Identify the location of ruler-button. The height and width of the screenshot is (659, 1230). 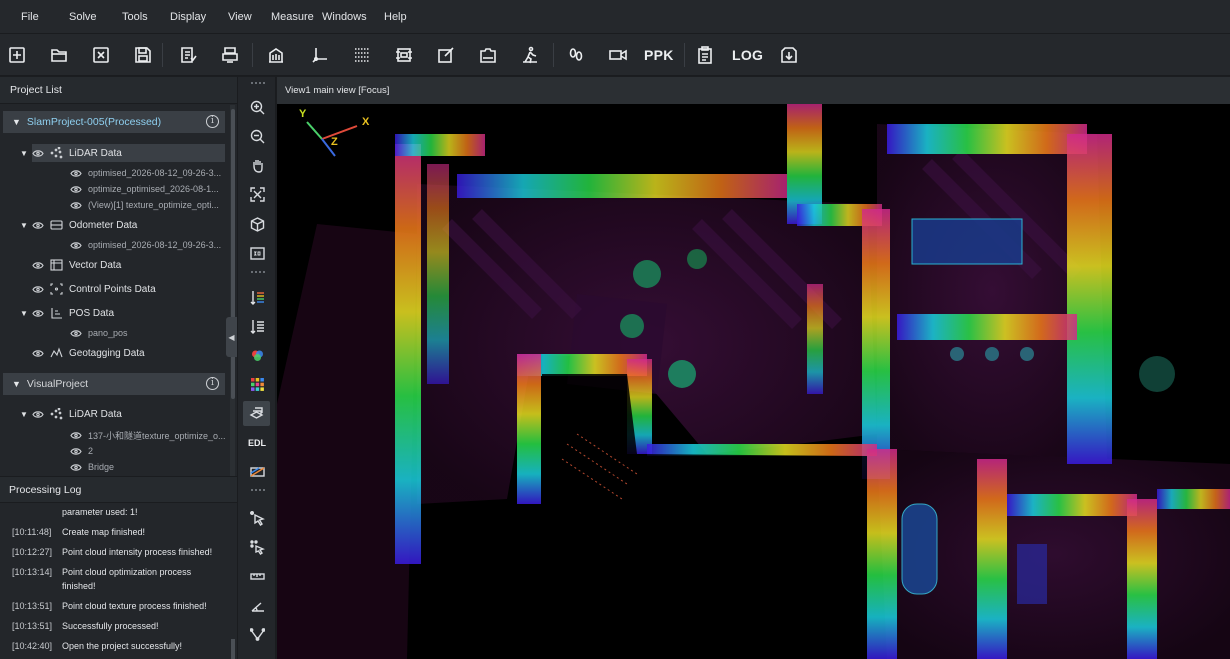
(257, 576).